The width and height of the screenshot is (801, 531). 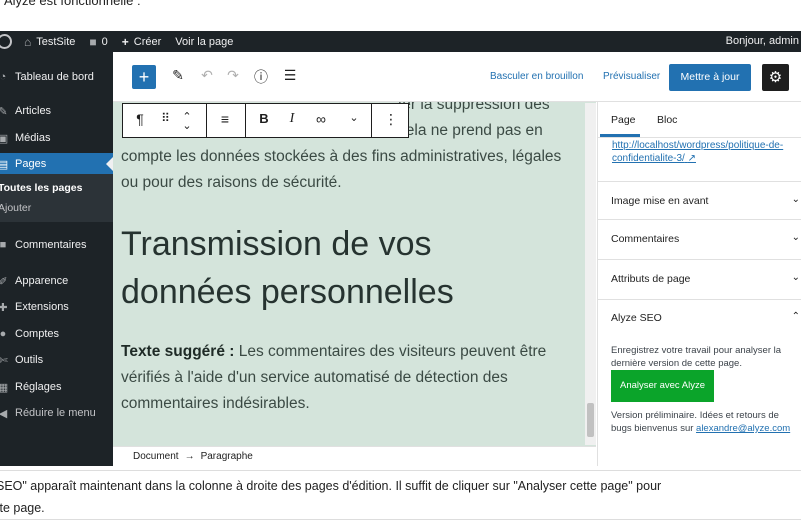 I want to click on sidebar-item-collapse: ◀ Réduire le menu, so click(x=56, y=413).